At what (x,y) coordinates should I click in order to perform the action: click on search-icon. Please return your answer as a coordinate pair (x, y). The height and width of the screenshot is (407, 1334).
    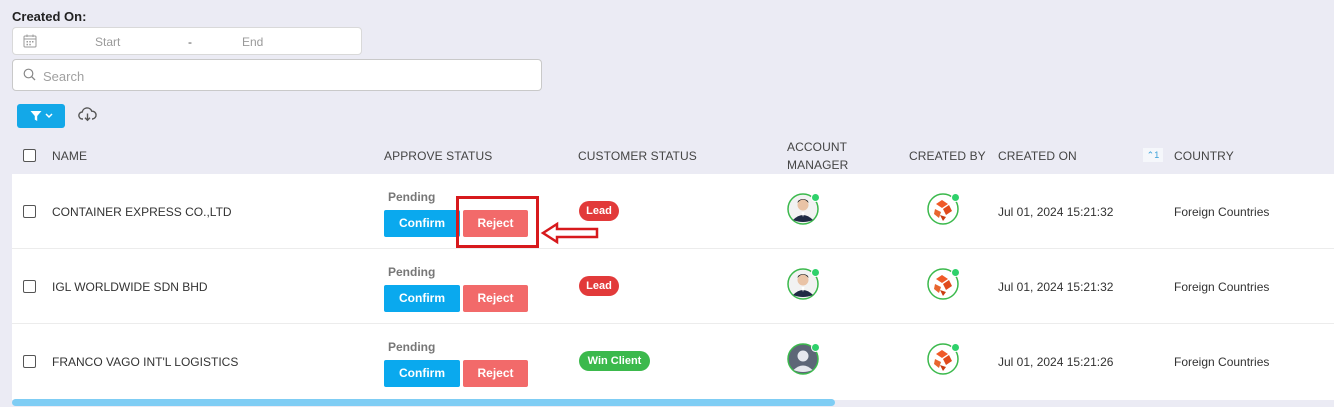
    Looking at the image, I should click on (29, 77).